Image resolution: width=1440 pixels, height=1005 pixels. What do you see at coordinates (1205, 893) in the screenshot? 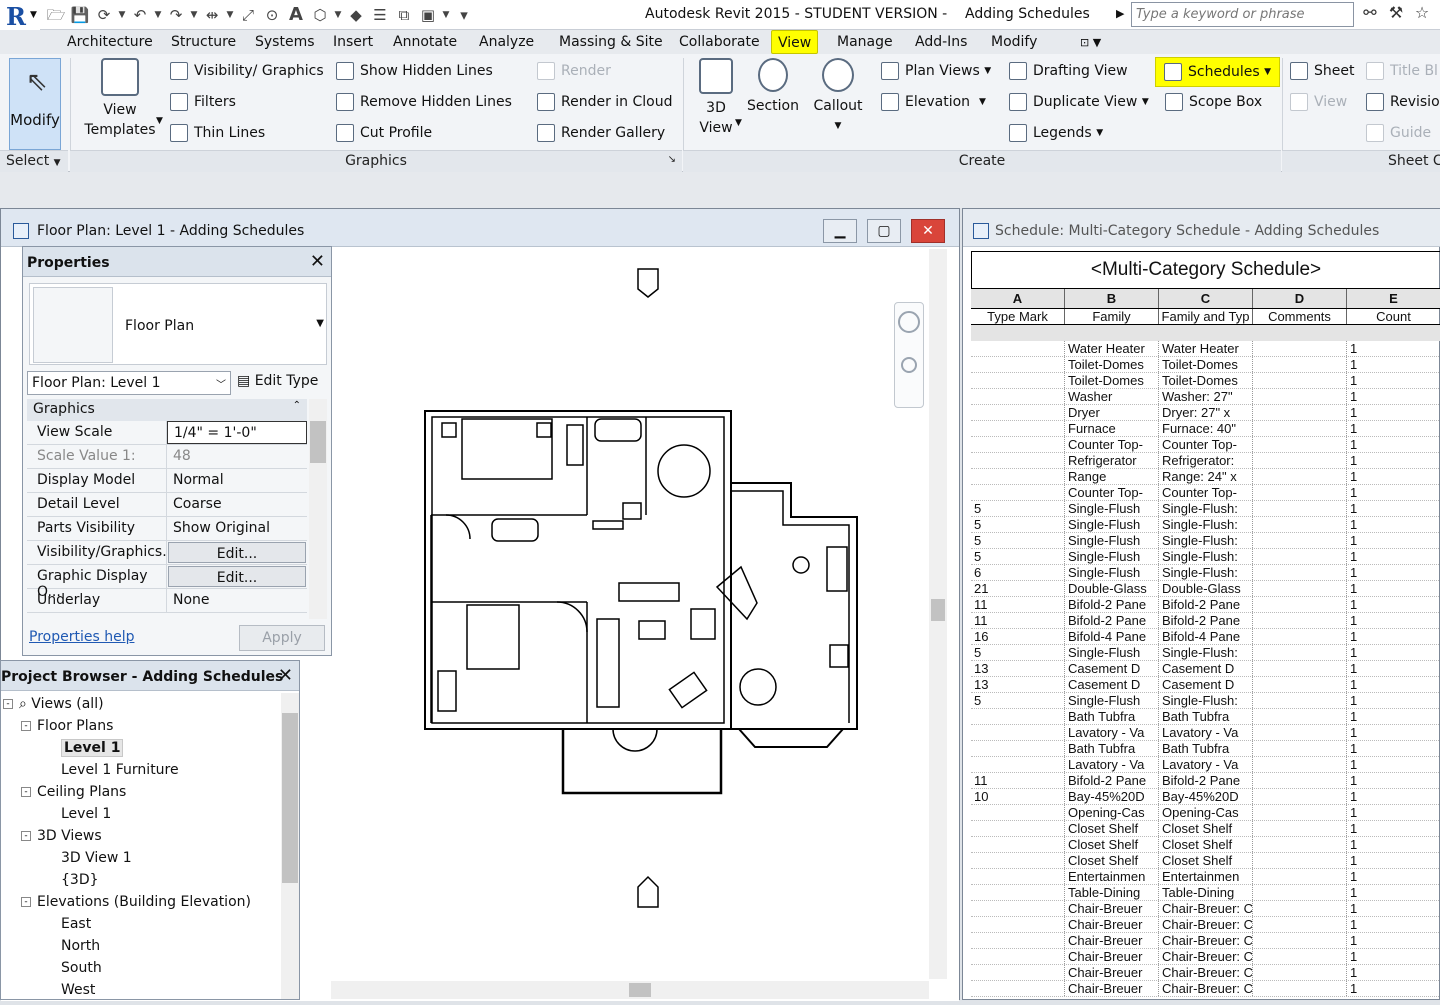
I see `schedule-row: Table-Dining Table-Dining 1` at bounding box center [1205, 893].